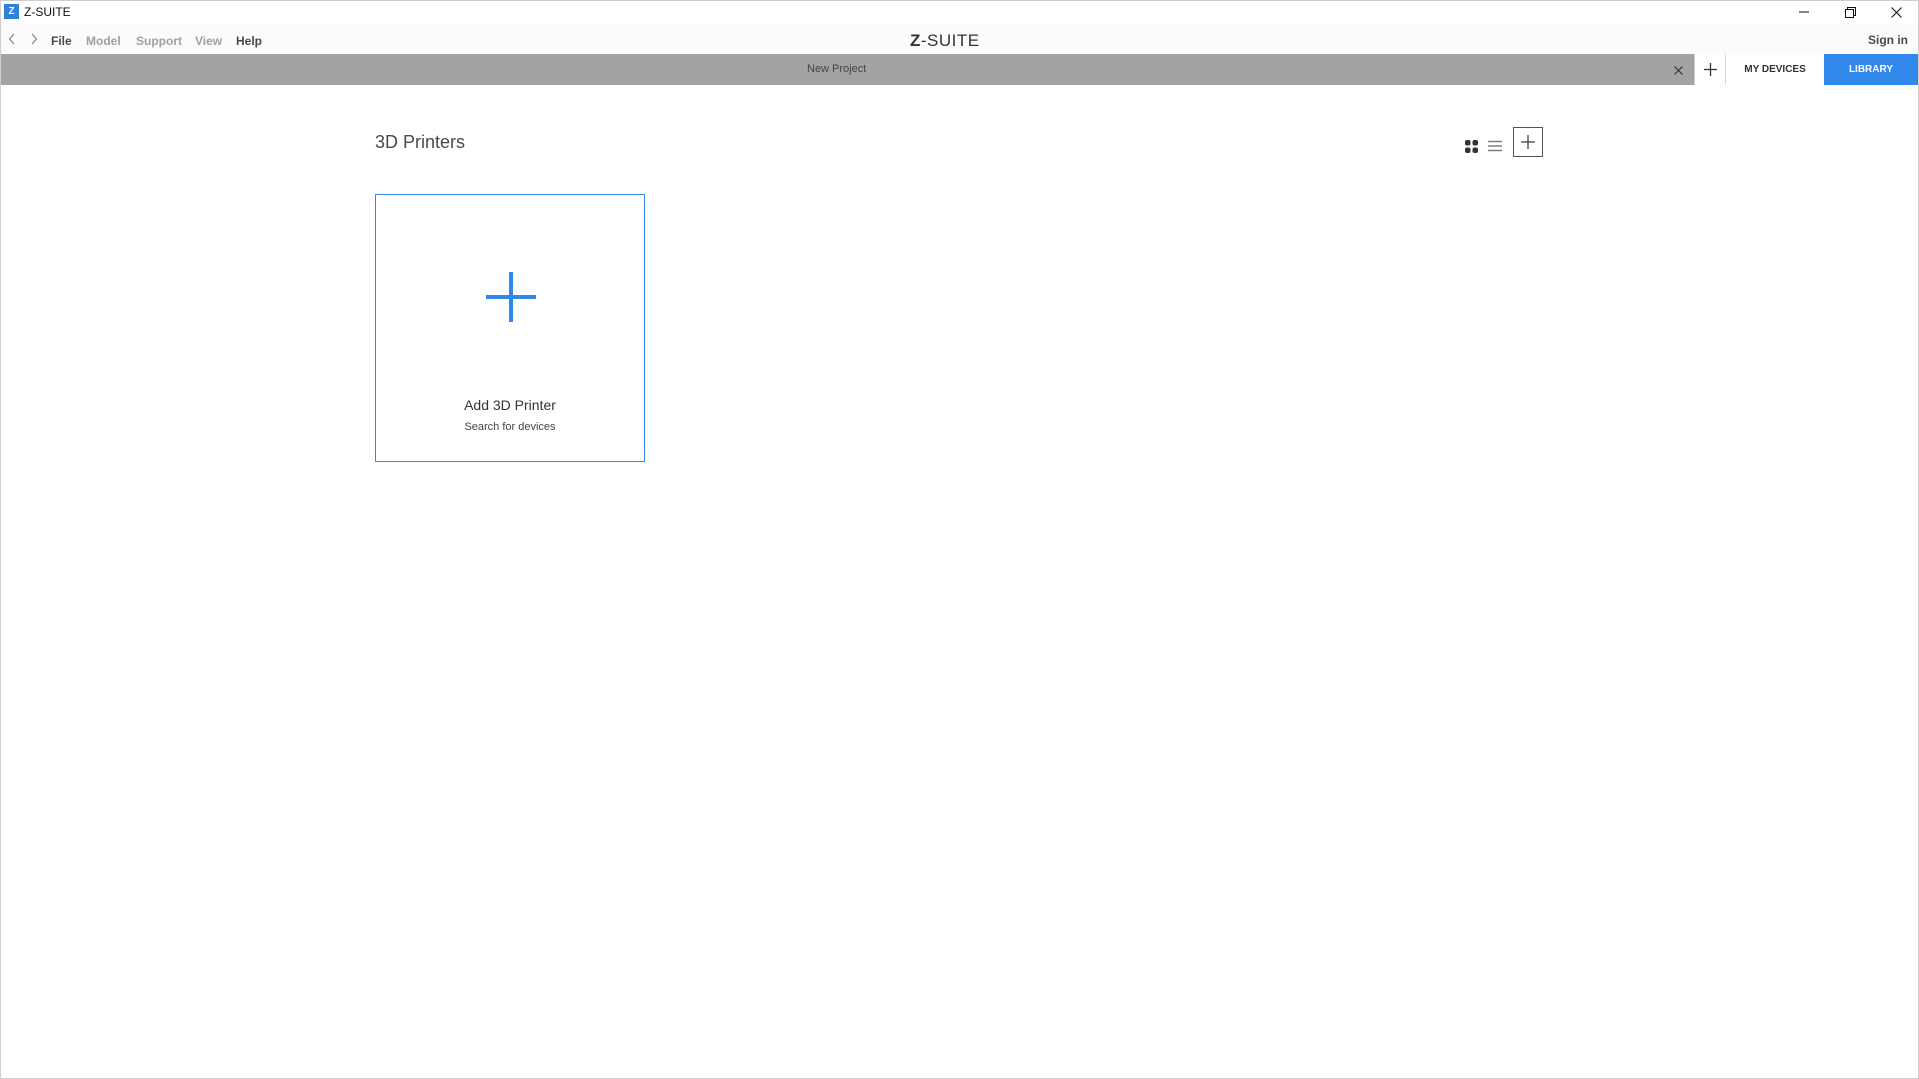 Image resolution: width=1919 pixels, height=1079 pixels. I want to click on menu-view: View, so click(208, 41).